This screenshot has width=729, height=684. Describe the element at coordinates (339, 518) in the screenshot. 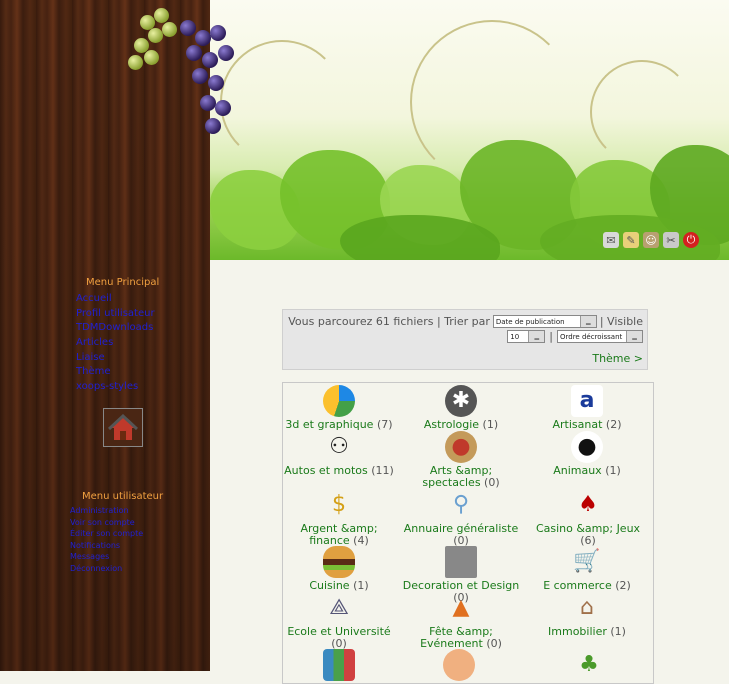

I see `category-item: $ Argent &amp; finance (4)` at that location.